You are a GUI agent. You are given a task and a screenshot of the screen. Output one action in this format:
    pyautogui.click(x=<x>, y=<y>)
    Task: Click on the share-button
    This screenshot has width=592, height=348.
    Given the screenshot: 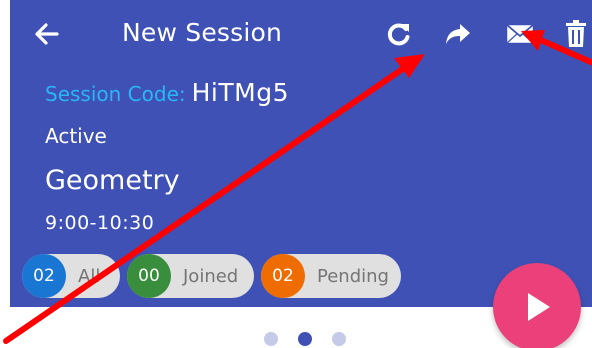 What is the action you would take?
    pyautogui.click(x=458, y=34)
    